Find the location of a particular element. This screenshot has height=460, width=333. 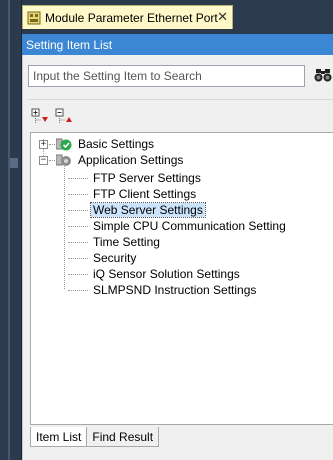

tree-item-slmpsnd-instruction-settings: SLMPSND Instruction Settings is located at coordinates (174, 290).